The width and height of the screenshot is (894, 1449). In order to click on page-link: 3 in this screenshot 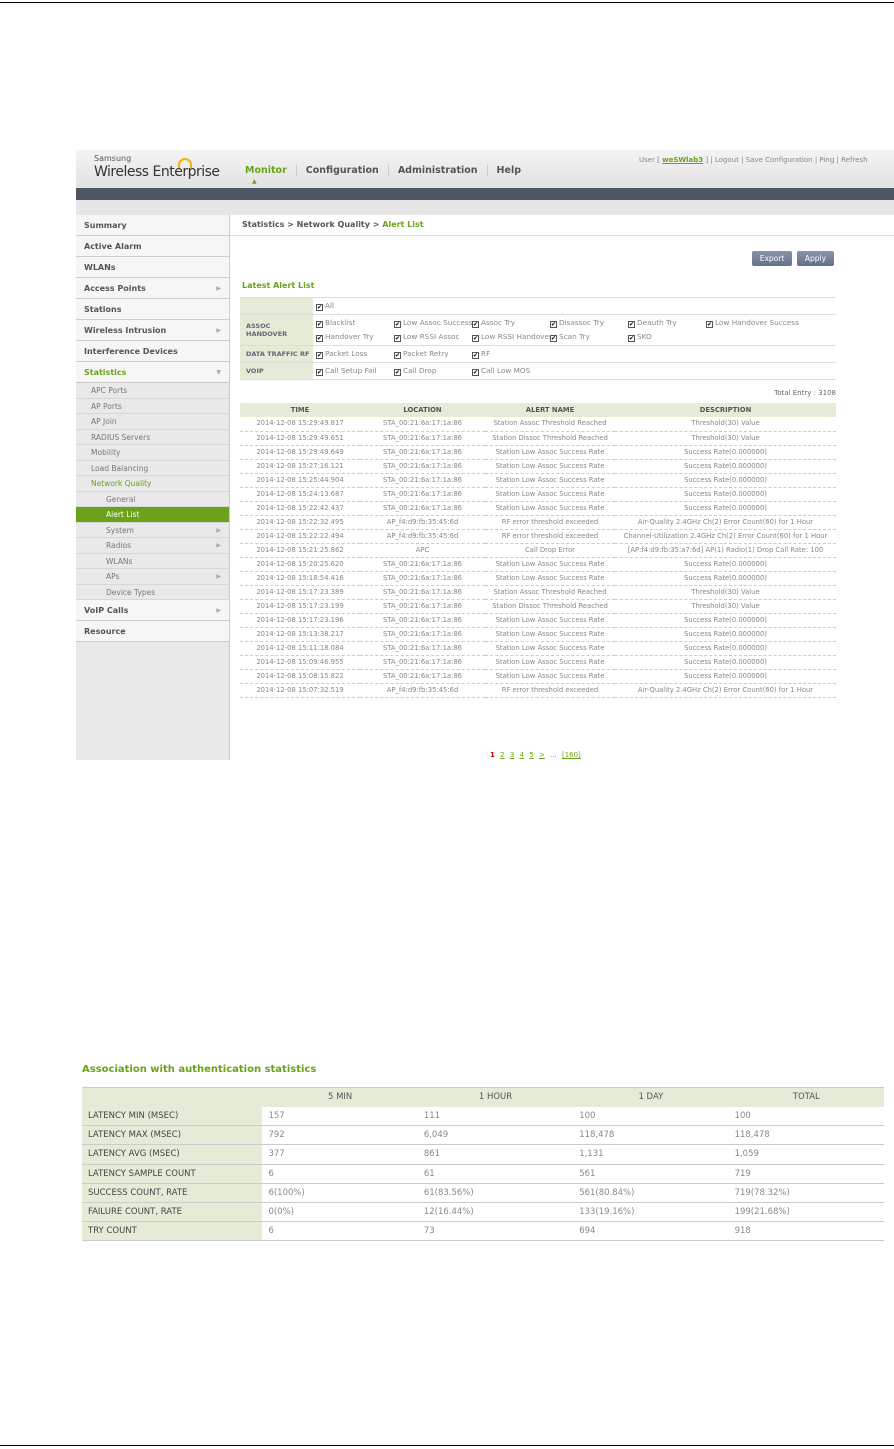, I will do `click(512, 755)`.